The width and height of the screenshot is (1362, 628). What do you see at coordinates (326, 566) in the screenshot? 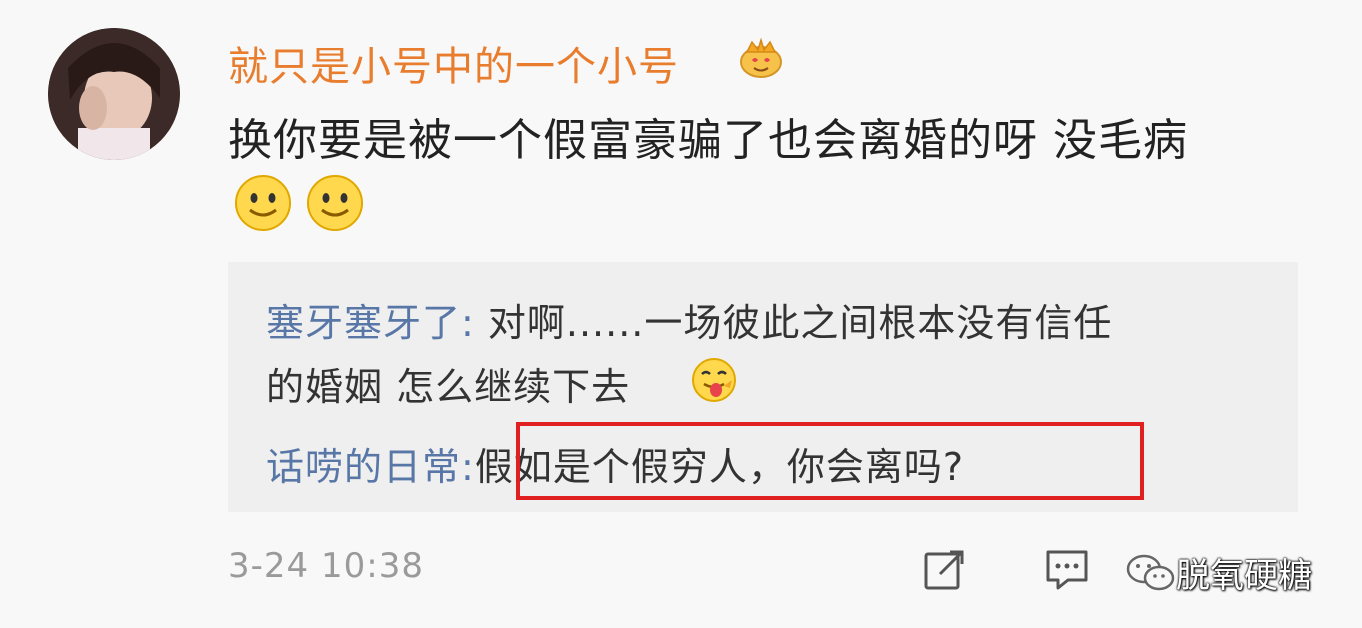
I see `timestamp: 3-24 10:38` at bounding box center [326, 566].